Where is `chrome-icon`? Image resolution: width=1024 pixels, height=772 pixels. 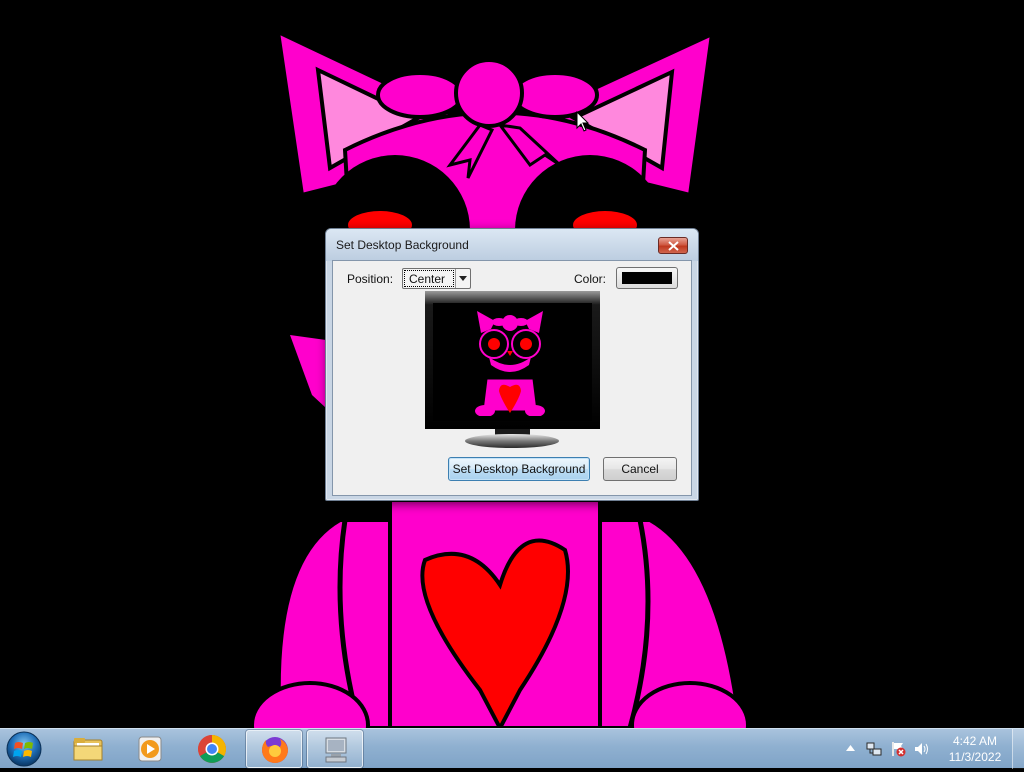 chrome-icon is located at coordinates (212, 749).